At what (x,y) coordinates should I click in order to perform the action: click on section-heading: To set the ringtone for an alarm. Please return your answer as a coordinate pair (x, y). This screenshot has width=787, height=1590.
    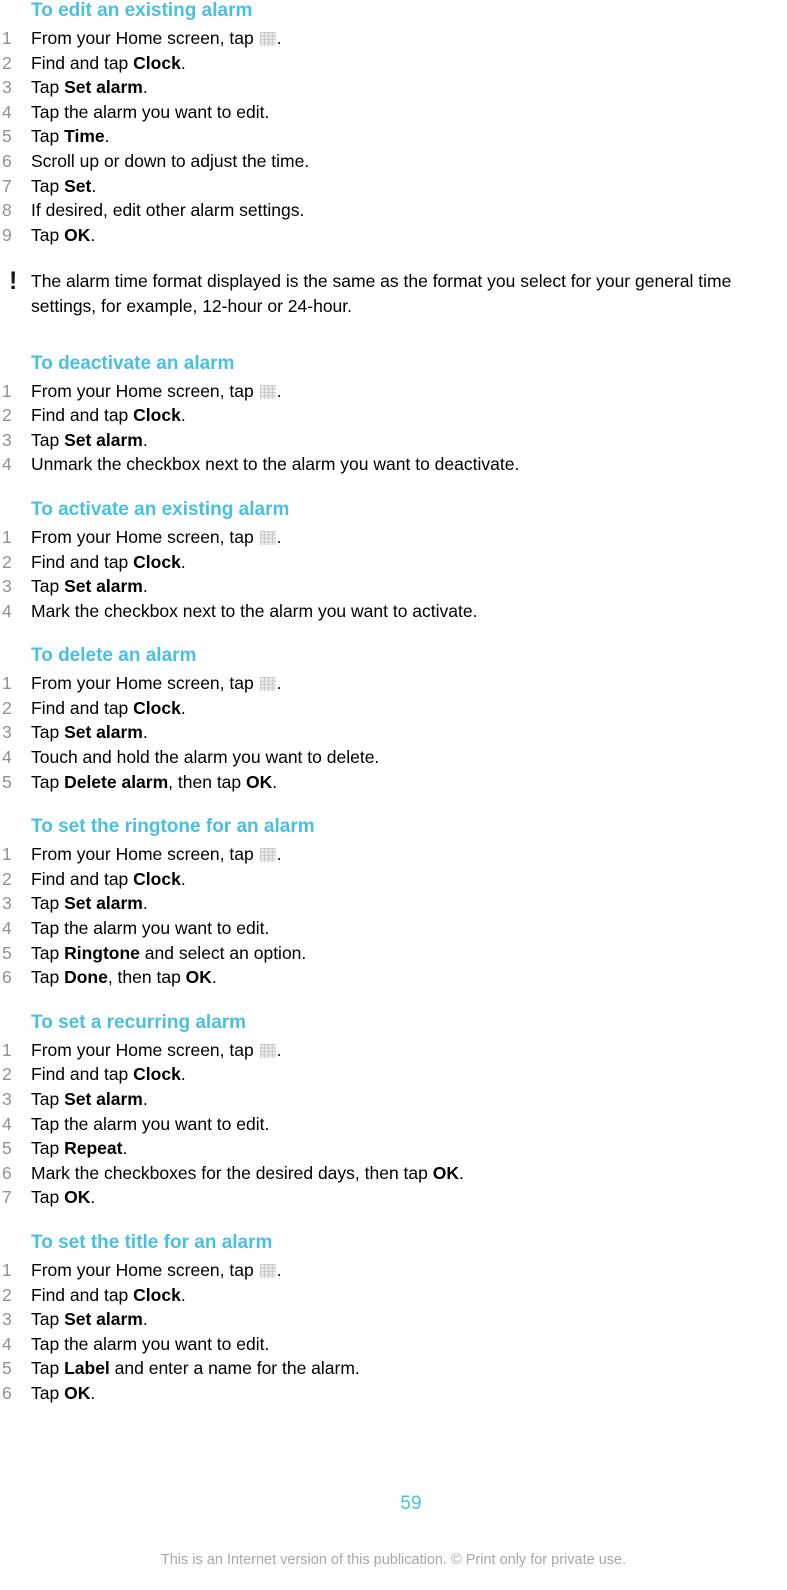
    Looking at the image, I should click on (173, 827).